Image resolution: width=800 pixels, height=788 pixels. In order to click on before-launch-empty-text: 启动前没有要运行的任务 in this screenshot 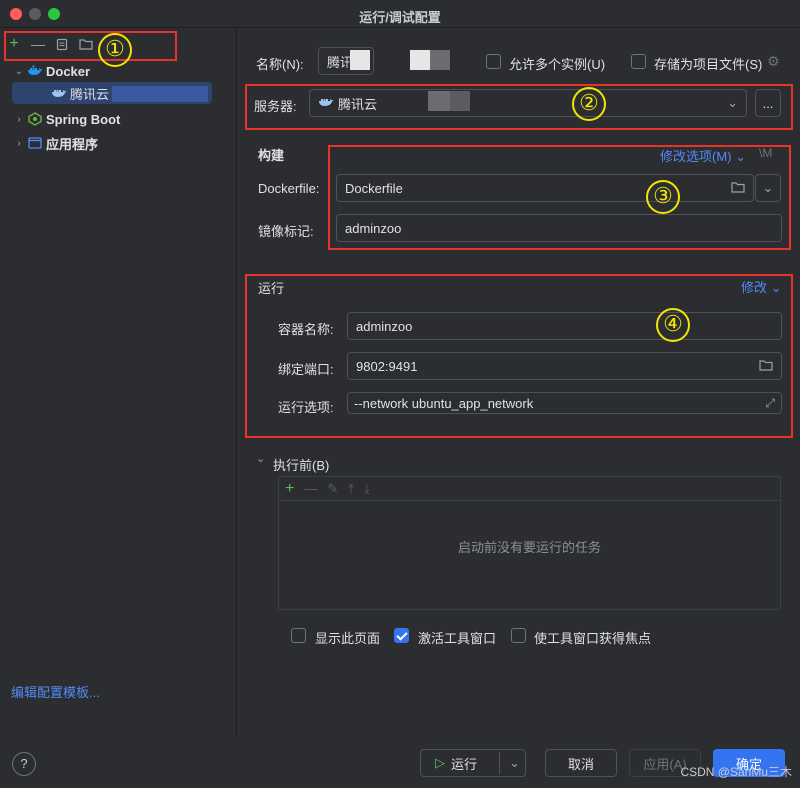, I will do `click(529, 547)`.